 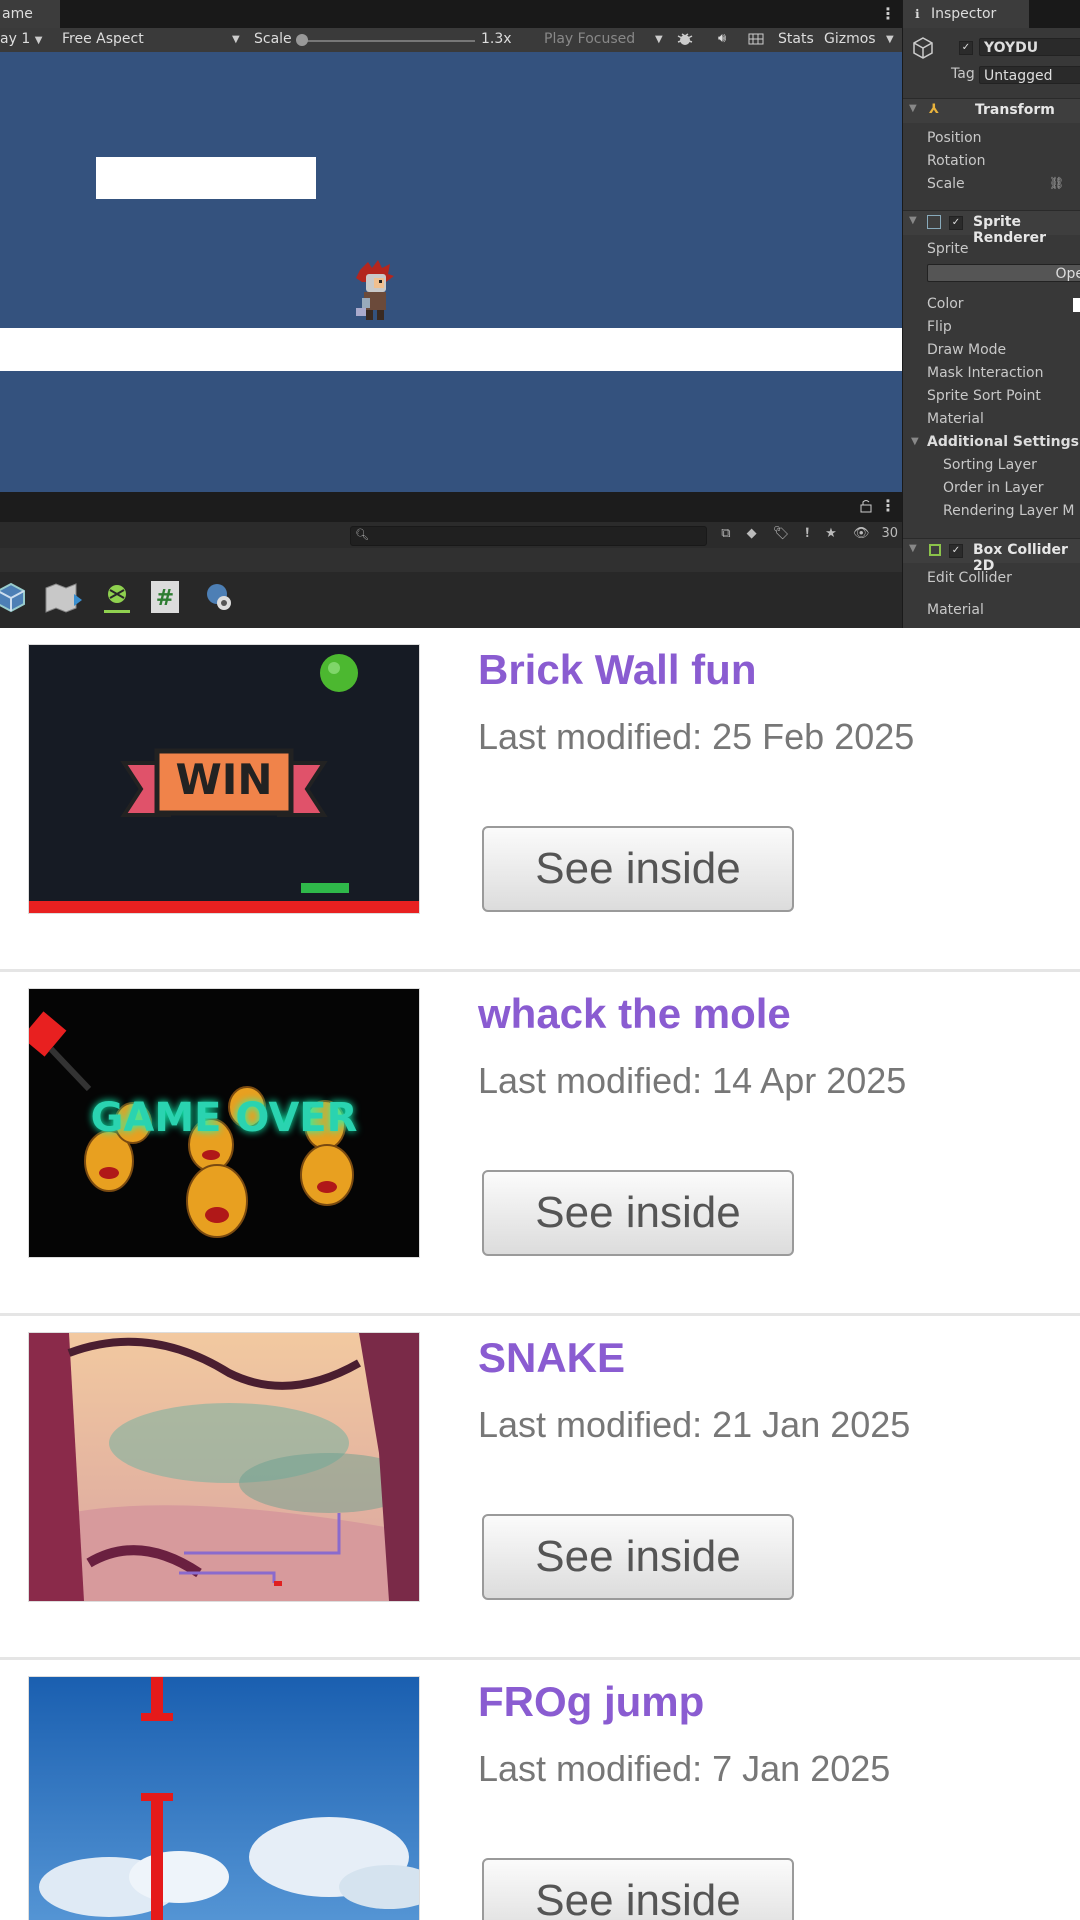 I want to click on play-mode-value: Play Focused, so click(x=590, y=39).